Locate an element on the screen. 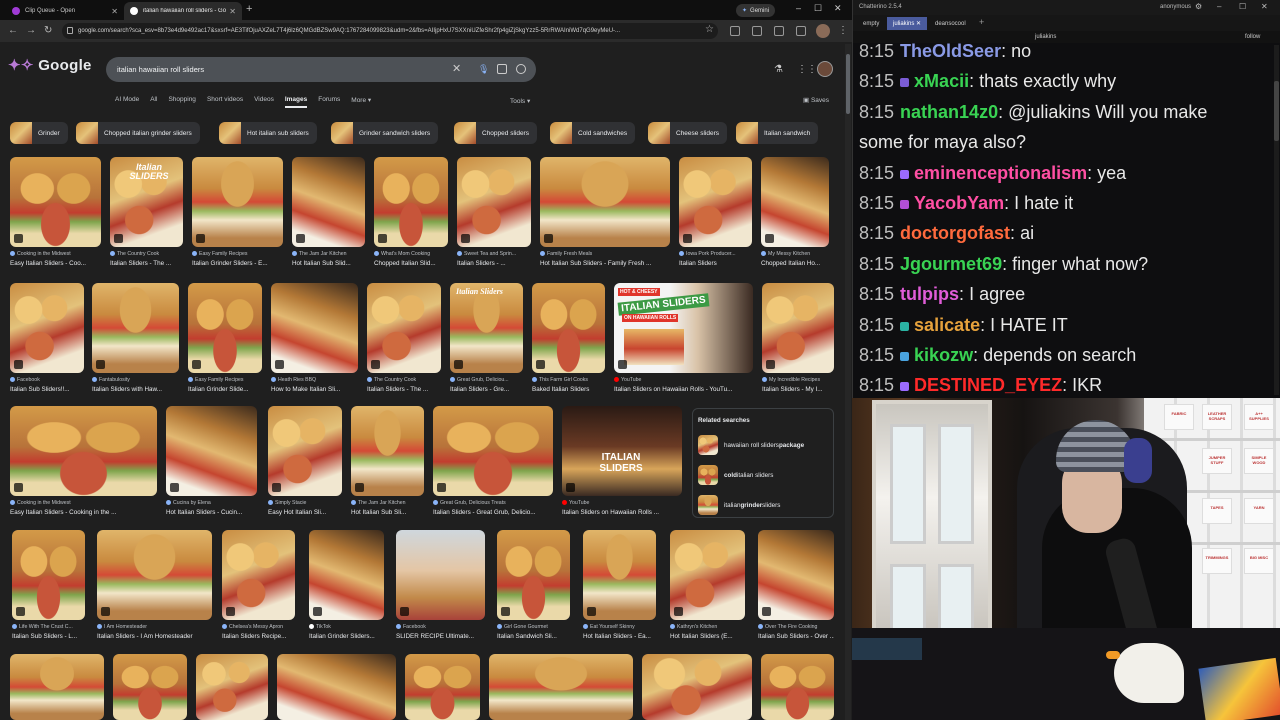 The image size is (1280, 720). site-info-icon is located at coordinates (70, 30).